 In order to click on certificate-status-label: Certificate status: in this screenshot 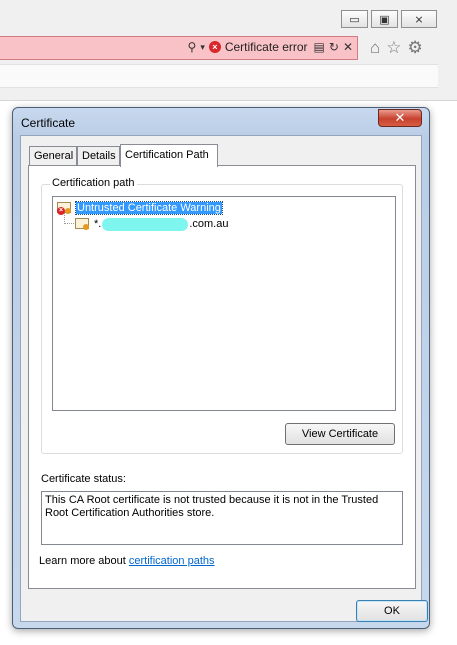, I will do `click(83, 479)`.